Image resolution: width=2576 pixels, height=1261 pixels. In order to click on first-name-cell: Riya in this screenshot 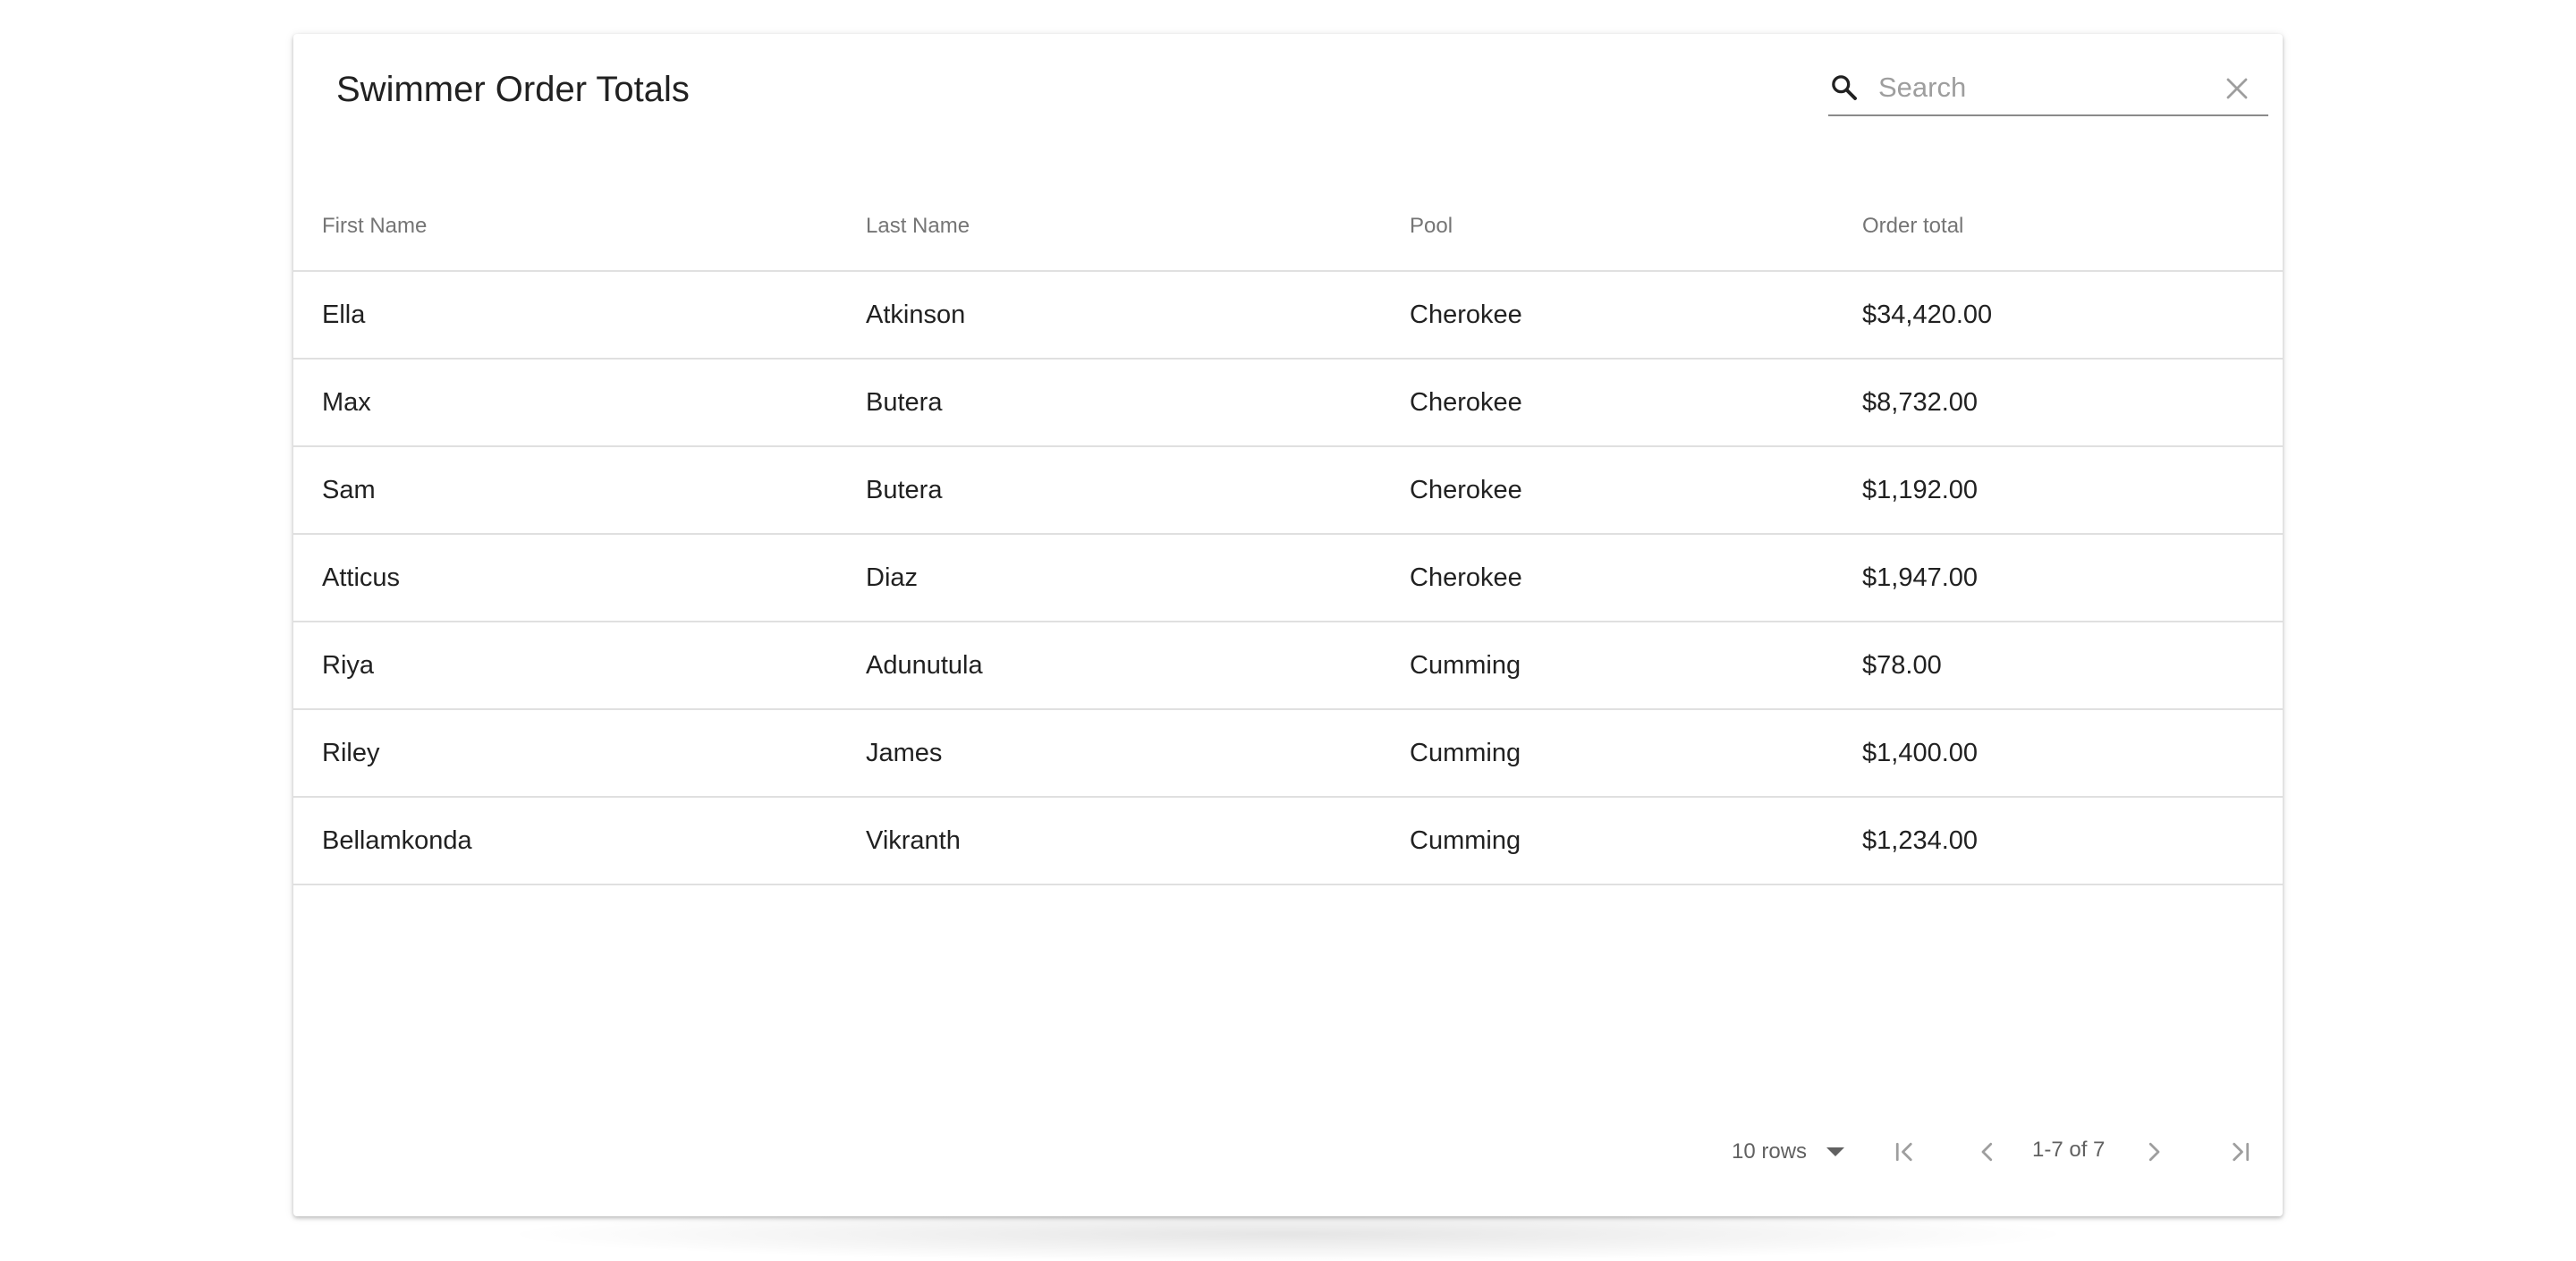, I will do `click(565, 666)`.